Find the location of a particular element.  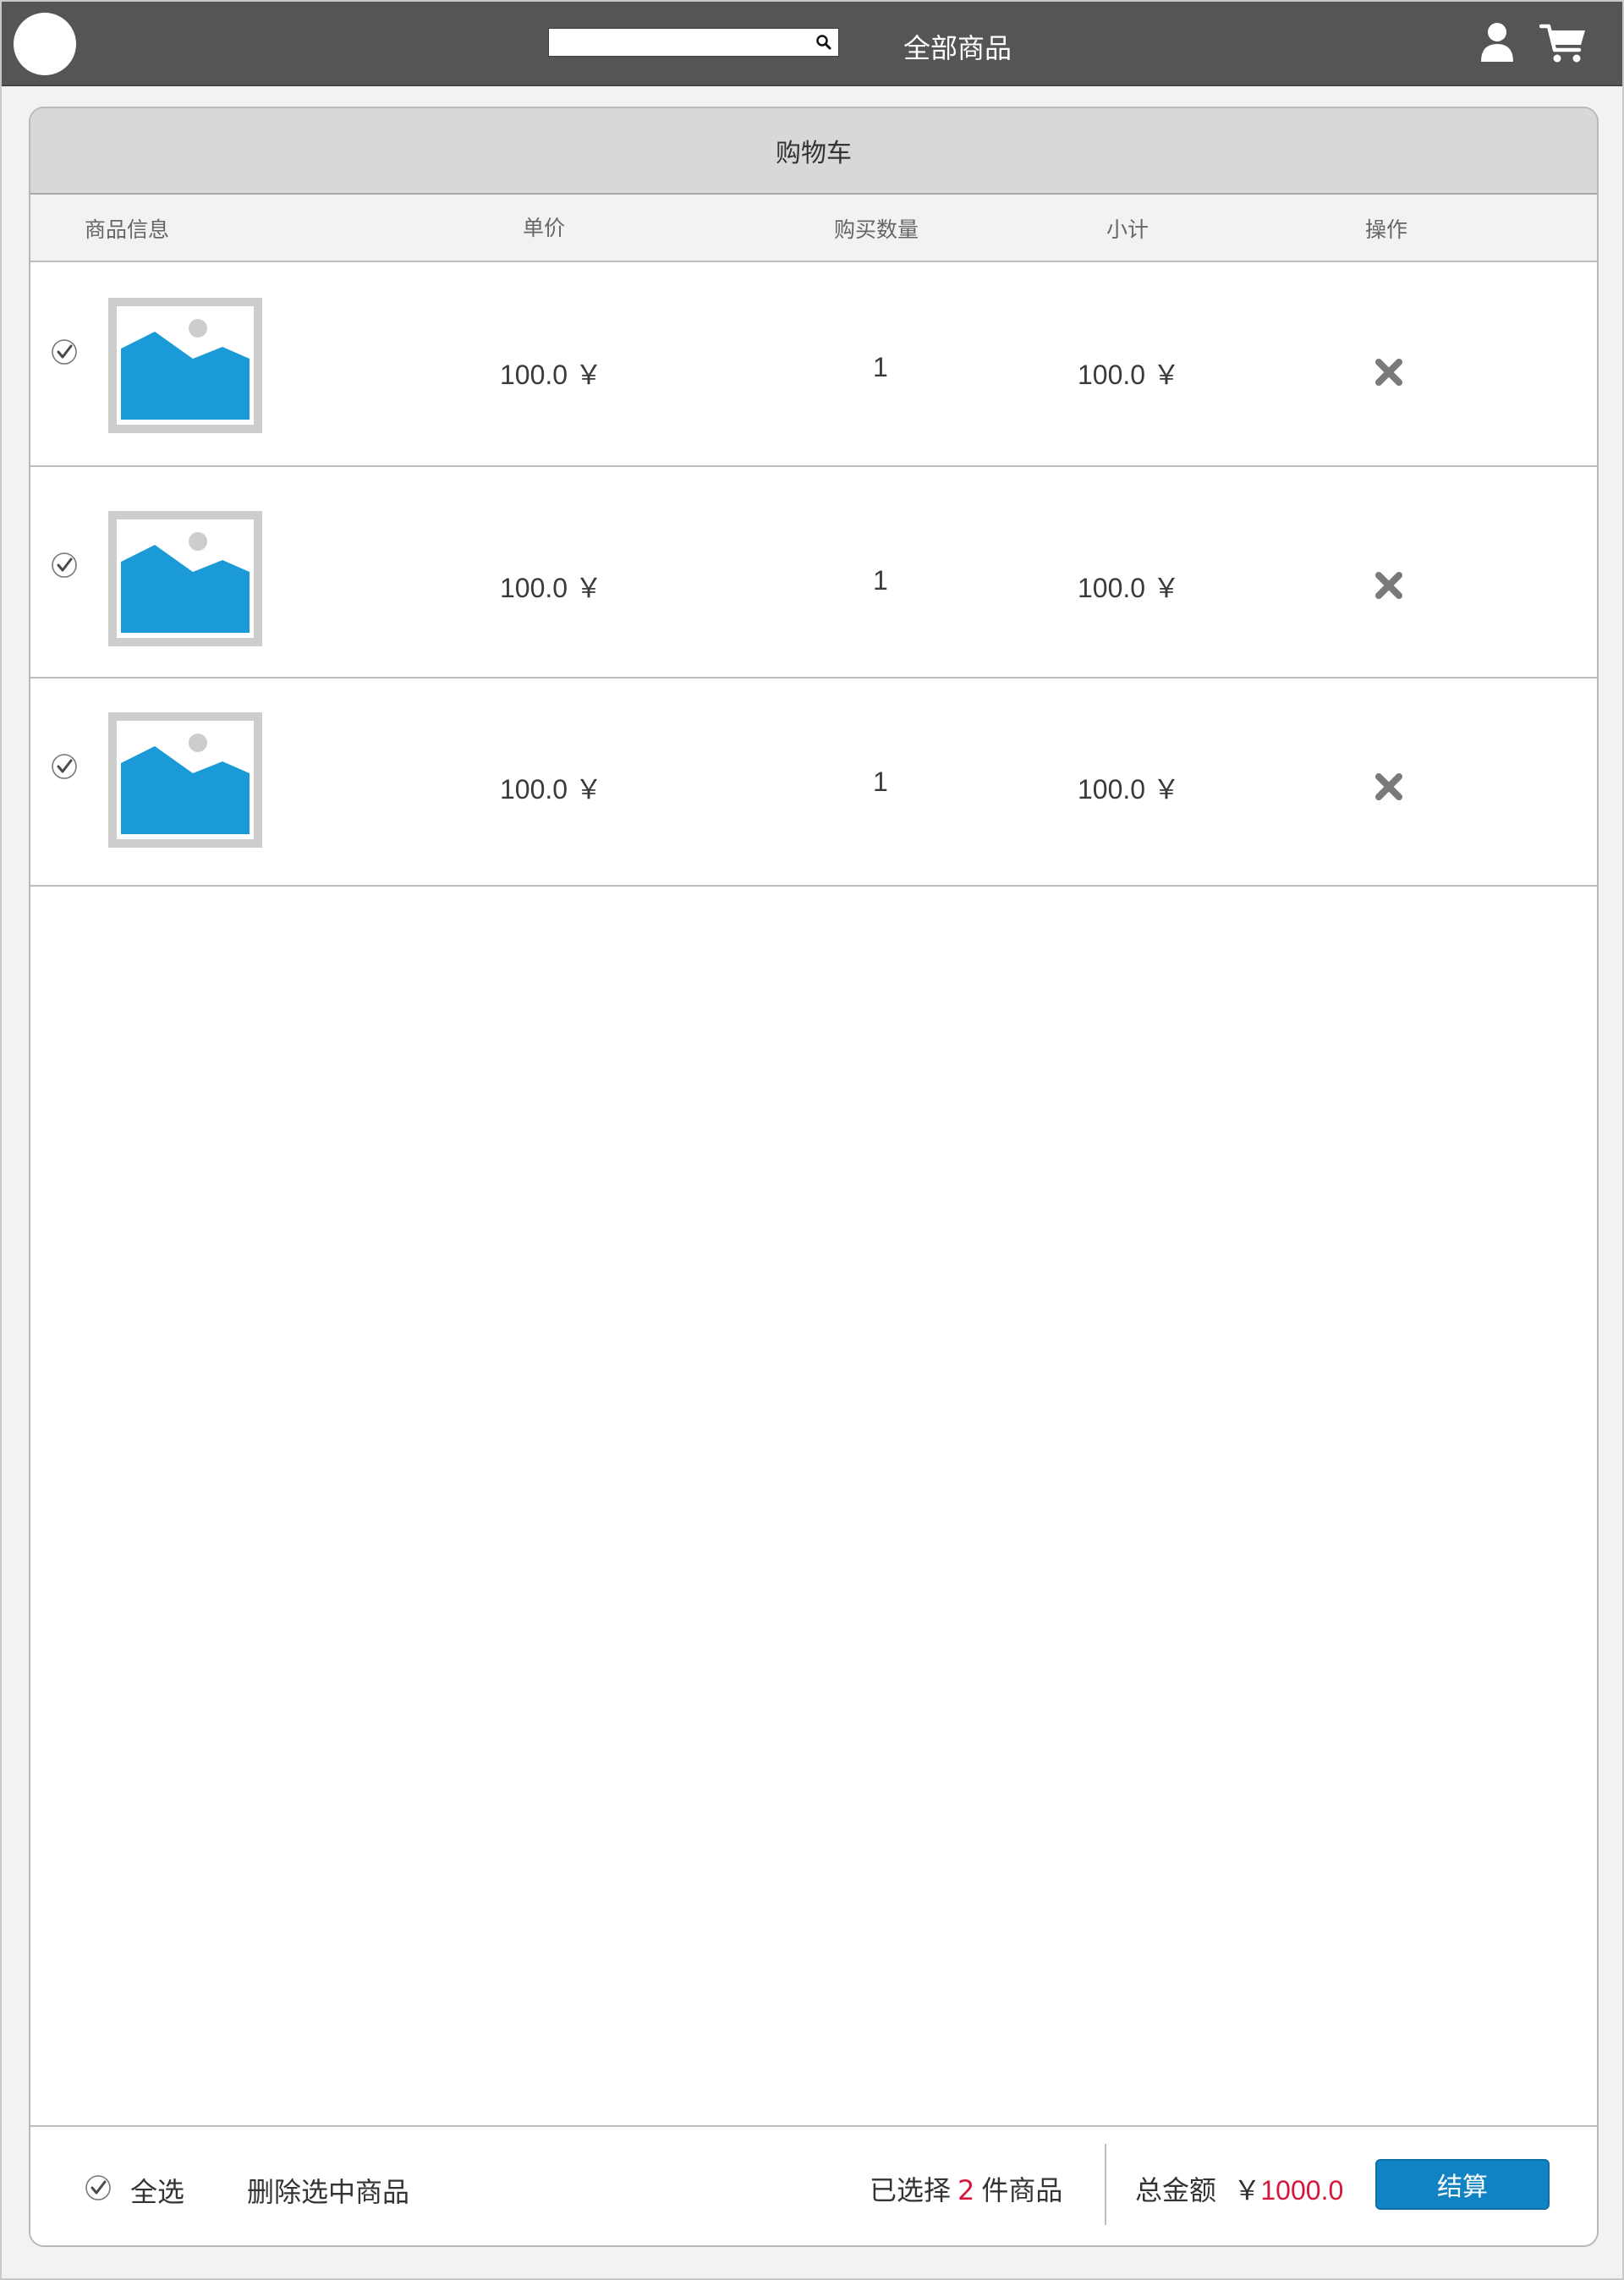

column-header-action: 操作 is located at coordinates (1387, 229).